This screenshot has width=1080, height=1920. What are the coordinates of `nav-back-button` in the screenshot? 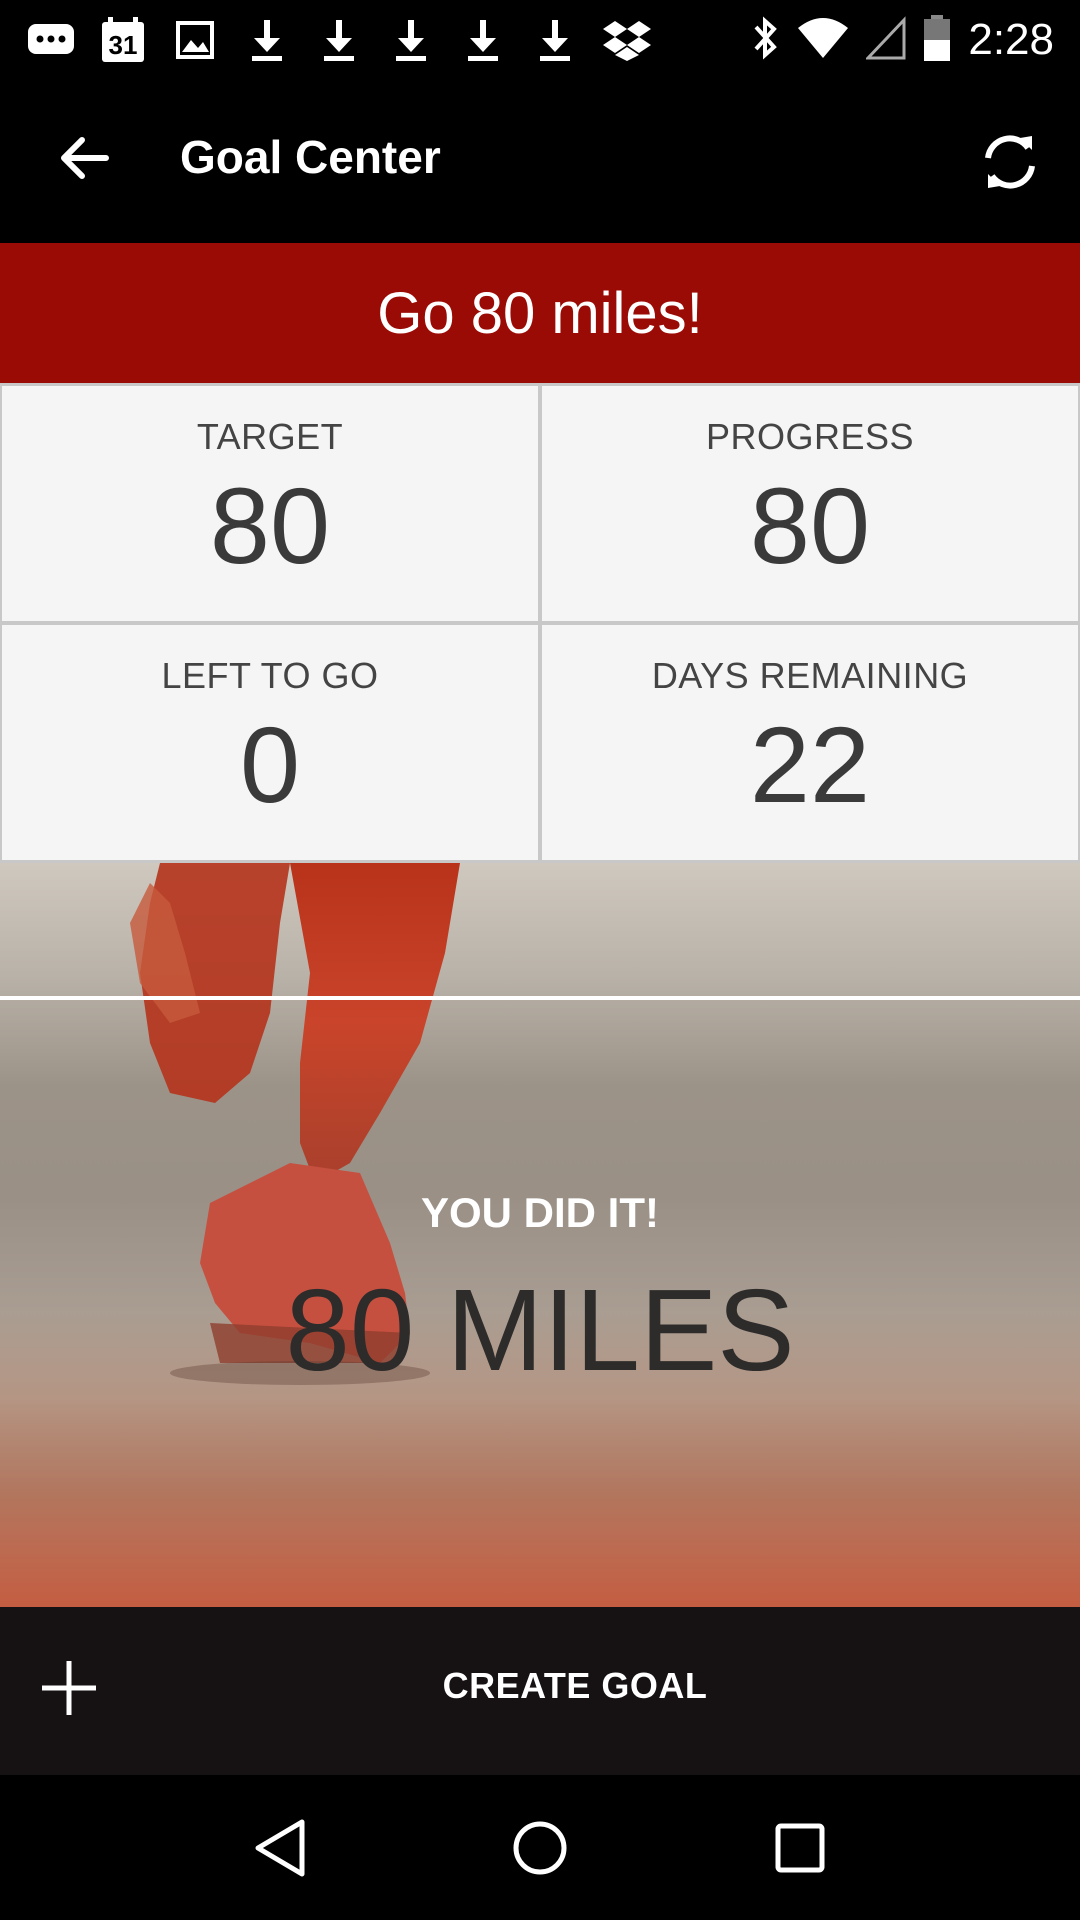 It's located at (280, 1848).